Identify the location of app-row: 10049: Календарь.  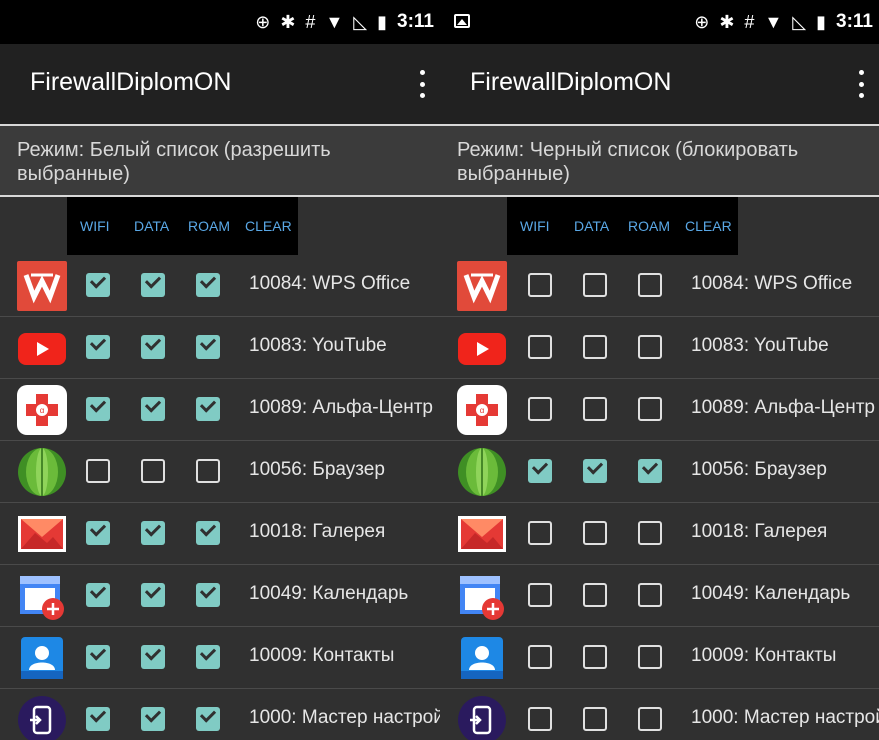
(220, 596).